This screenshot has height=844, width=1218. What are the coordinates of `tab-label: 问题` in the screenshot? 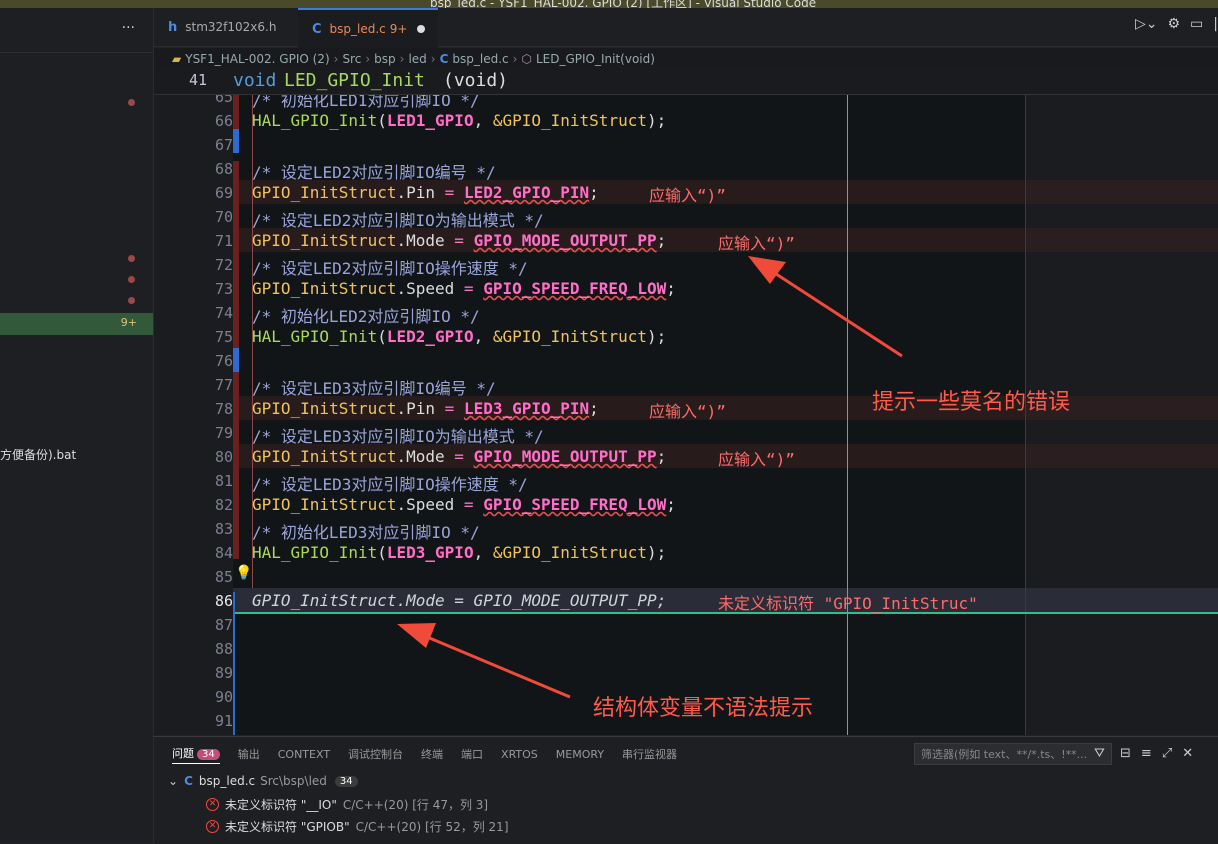 It's located at (183, 753).